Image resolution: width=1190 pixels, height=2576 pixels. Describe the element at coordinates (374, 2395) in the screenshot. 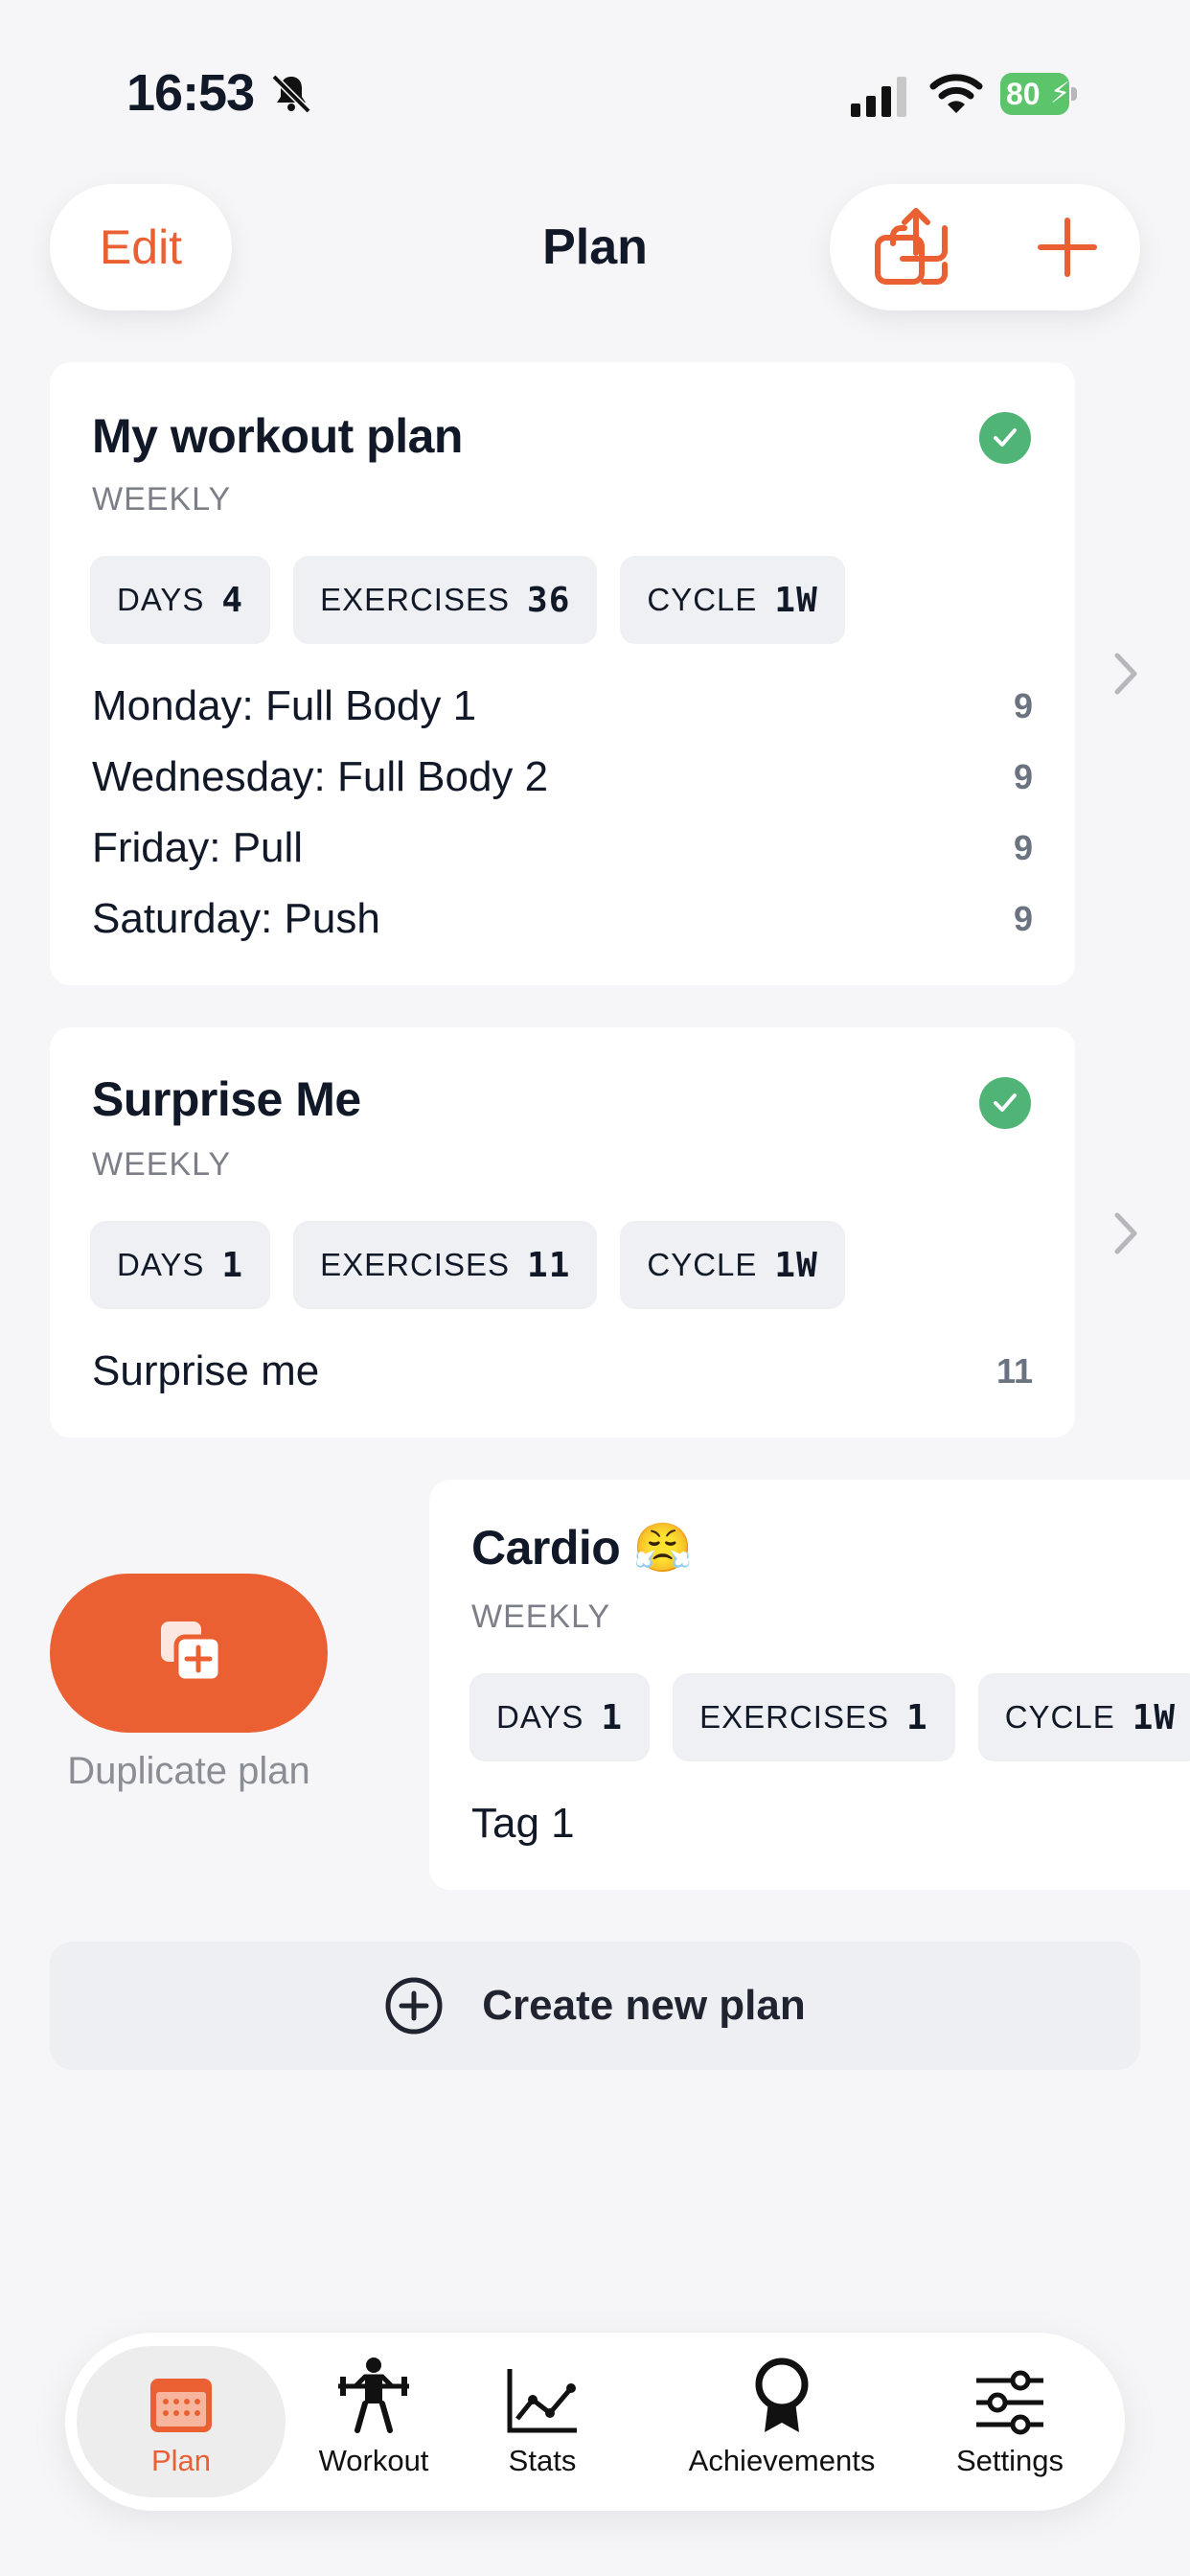

I see `weightlifter-icon` at that location.